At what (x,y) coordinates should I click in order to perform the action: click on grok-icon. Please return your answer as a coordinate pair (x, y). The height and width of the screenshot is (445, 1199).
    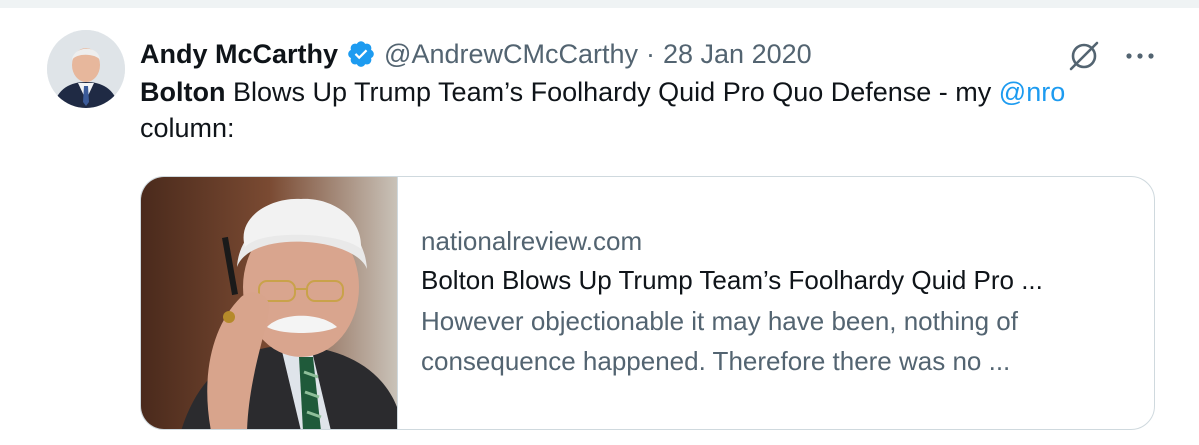
    Looking at the image, I should click on (1084, 56).